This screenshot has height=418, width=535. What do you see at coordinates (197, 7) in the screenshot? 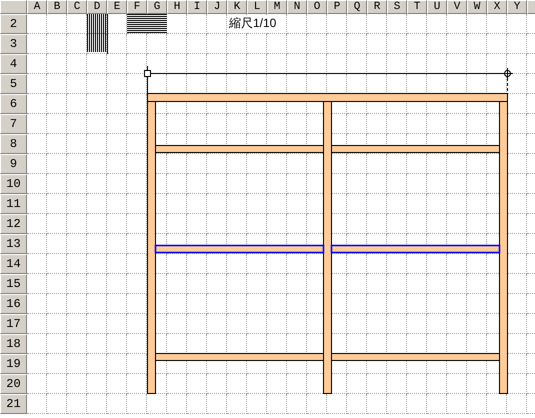
I see `column-header: I` at bounding box center [197, 7].